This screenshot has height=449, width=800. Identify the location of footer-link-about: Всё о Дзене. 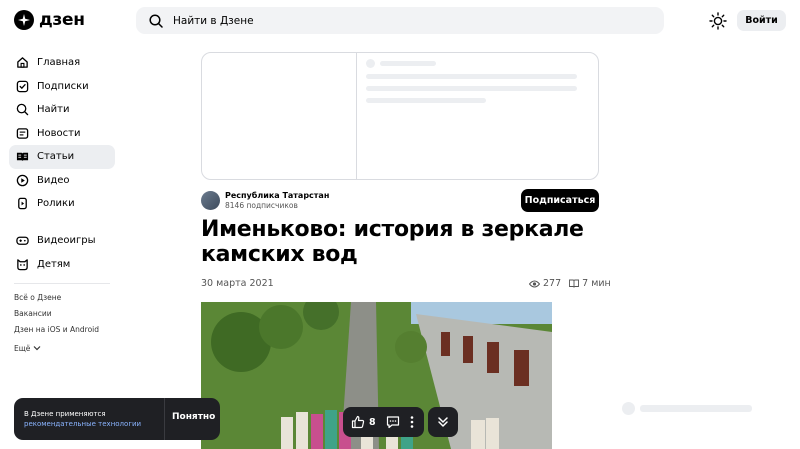
(56, 300).